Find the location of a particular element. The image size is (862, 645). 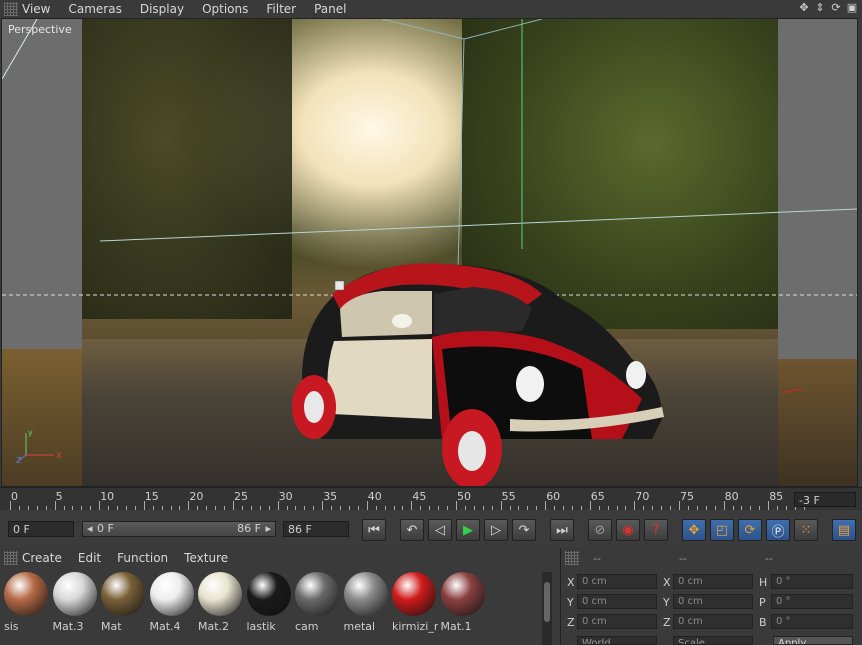

pos-x-label: X is located at coordinates (571, 582).